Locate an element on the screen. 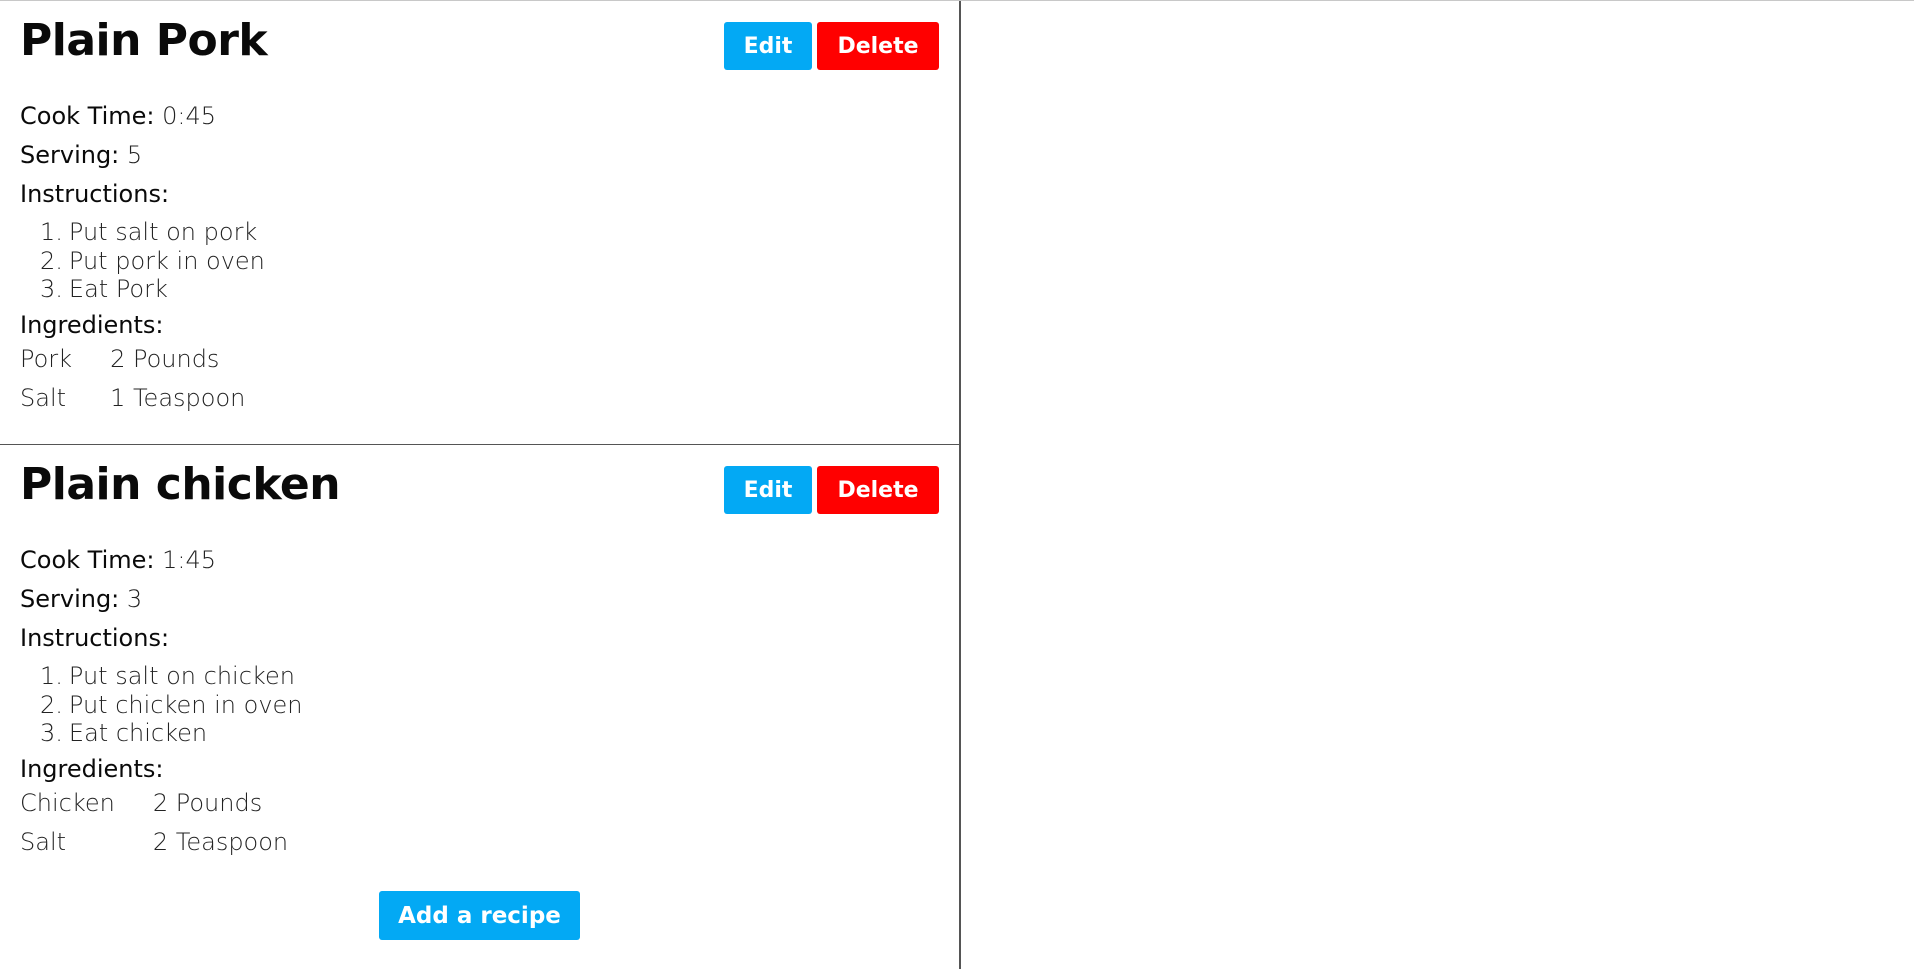 Image resolution: width=1914 pixels, height=969 pixels. instruction-item: 2. Put chicken in oven is located at coordinates (171, 705).